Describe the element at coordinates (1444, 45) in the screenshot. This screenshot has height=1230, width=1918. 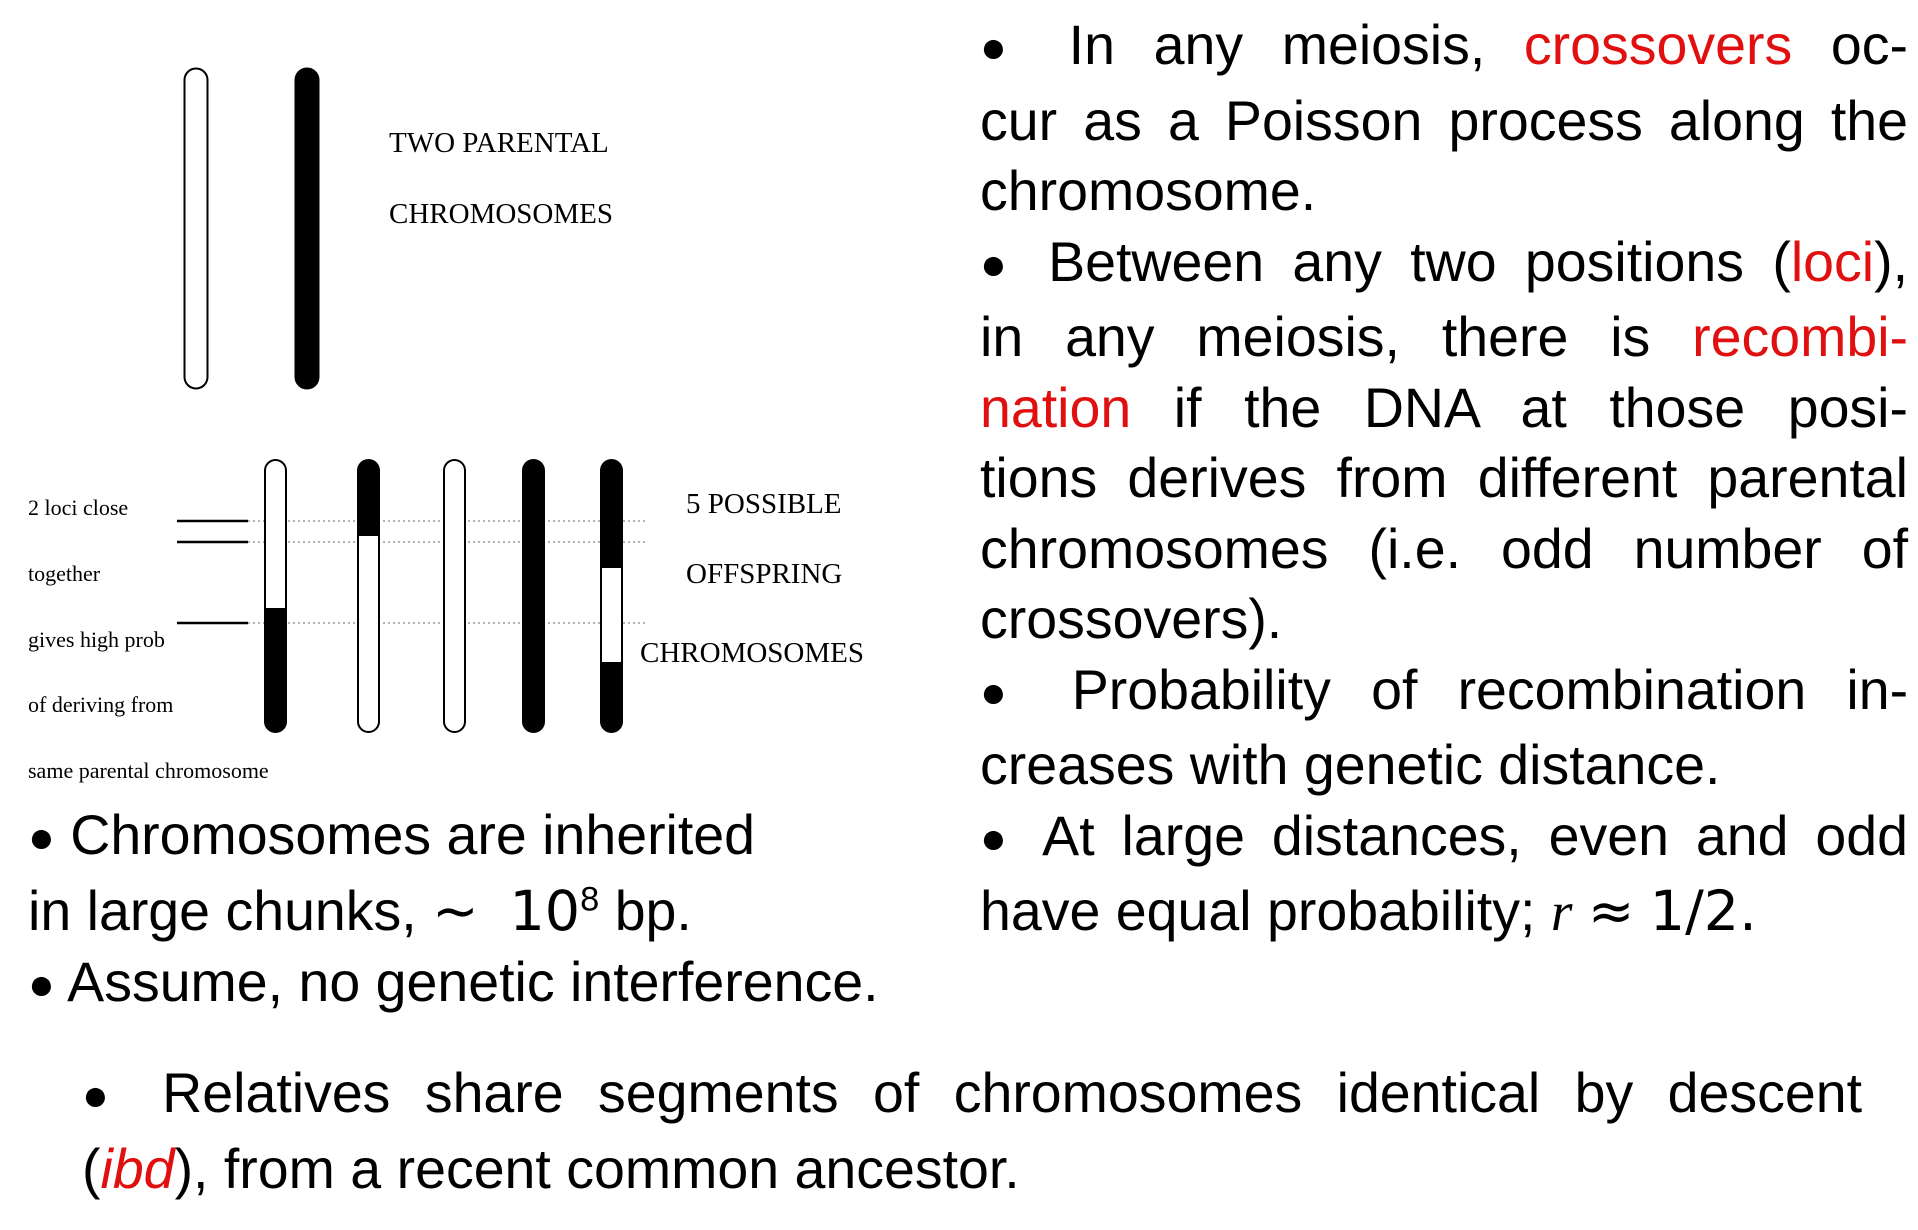
I see `right-bullet-1-line1: ● In any meiosis, crossovers oc-` at that location.